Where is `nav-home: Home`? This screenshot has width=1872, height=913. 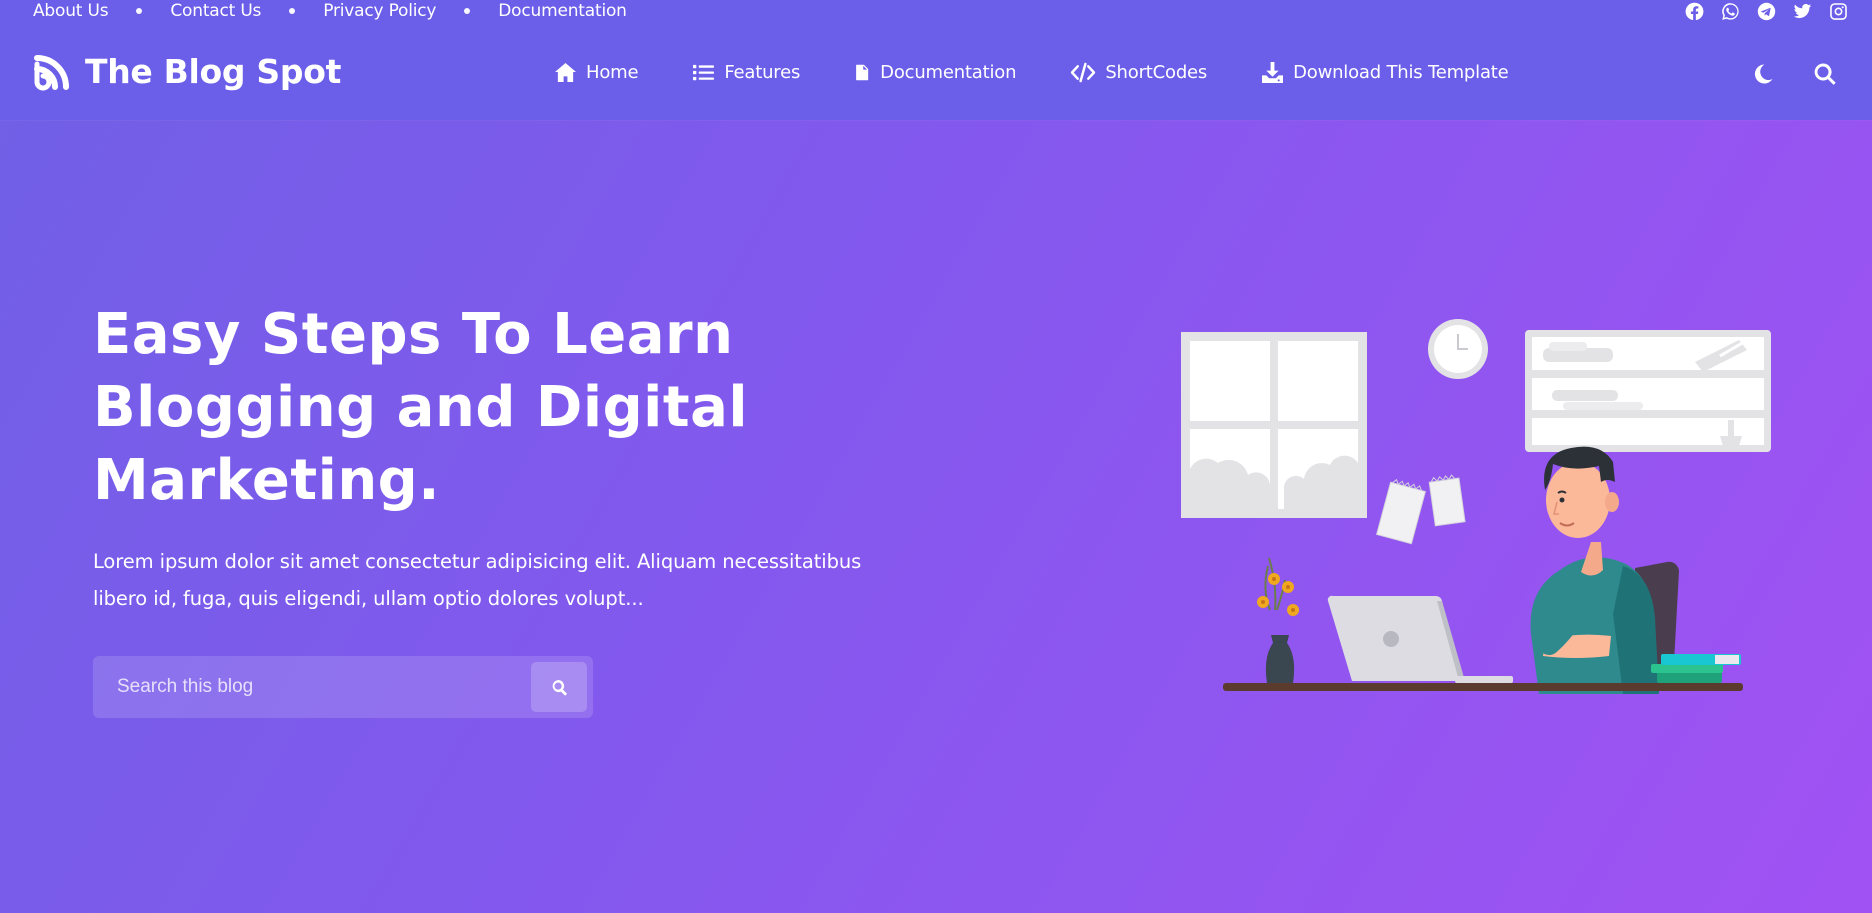
nav-home: Home is located at coordinates (596, 72).